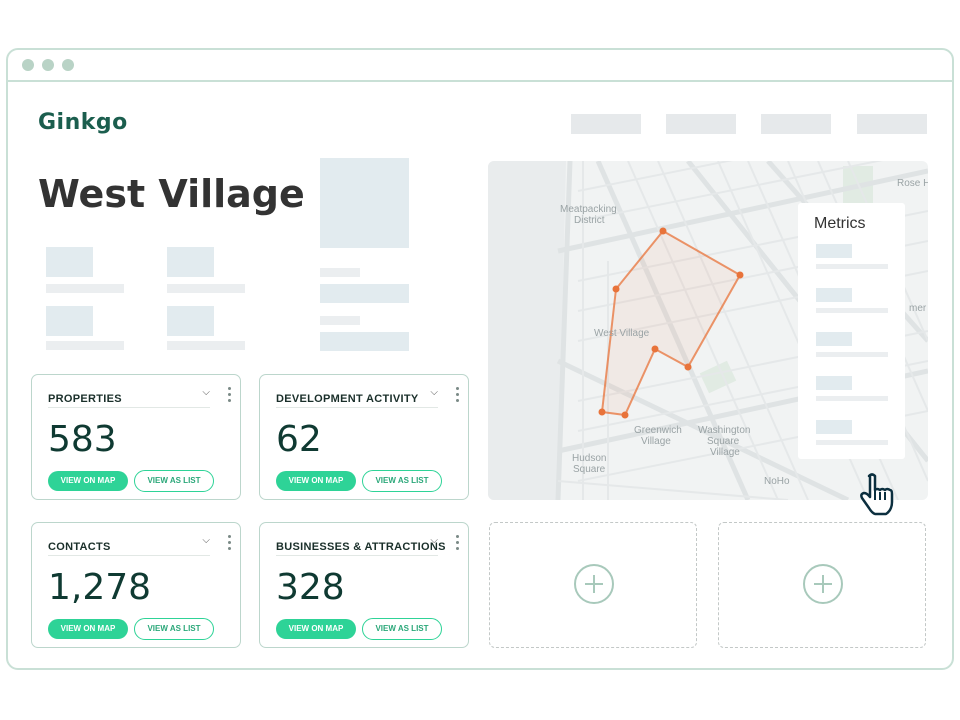  I want to click on river-area, so click(527, 330).